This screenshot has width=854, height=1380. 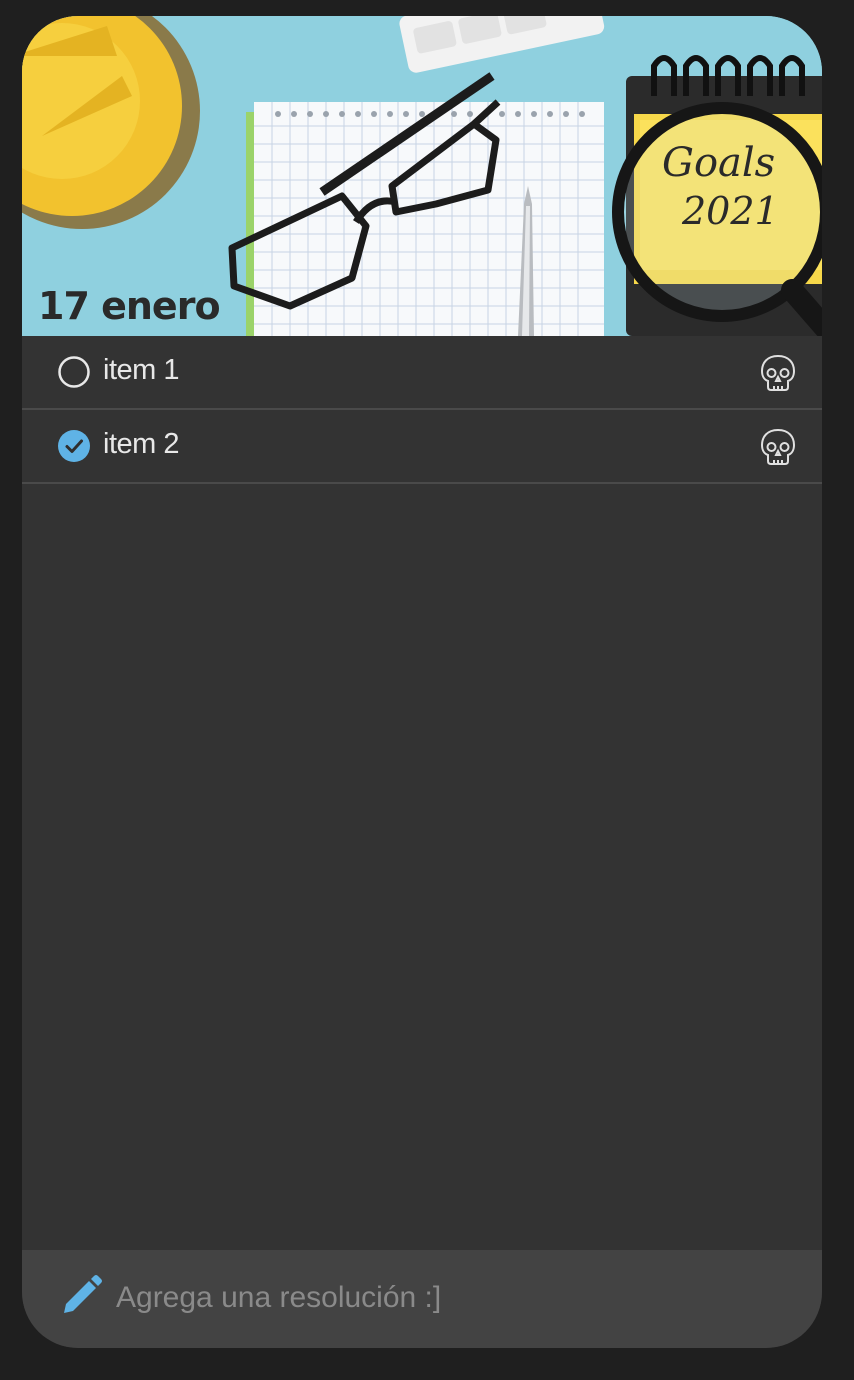 What do you see at coordinates (141, 444) in the screenshot?
I see `item-label: item 2` at bounding box center [141, 444].